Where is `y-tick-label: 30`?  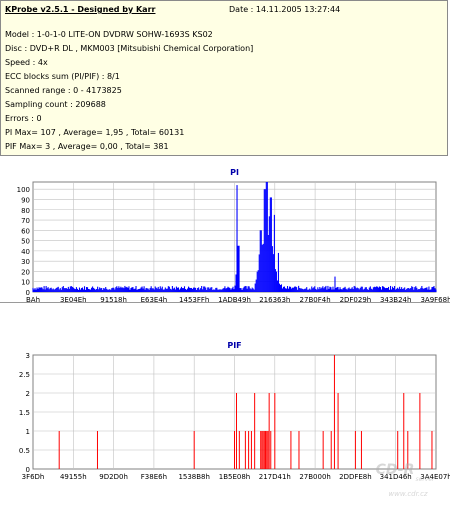
y-tick-label: 30 is located at coordinates (25, 262).